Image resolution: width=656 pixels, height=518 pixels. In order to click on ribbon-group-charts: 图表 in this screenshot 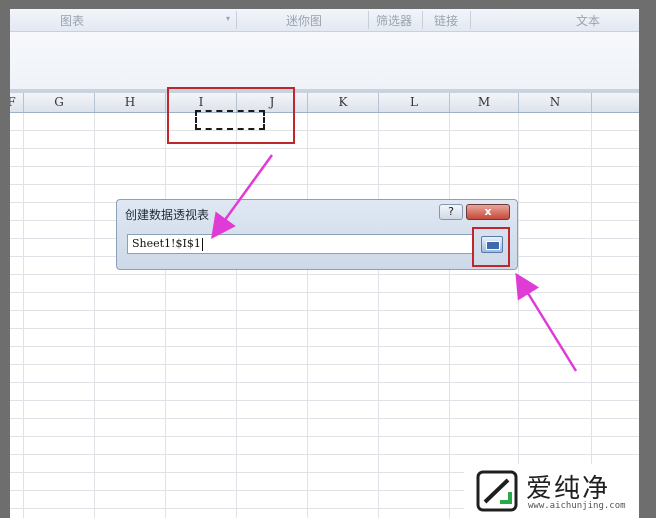, I will do `click(72, 20)`.